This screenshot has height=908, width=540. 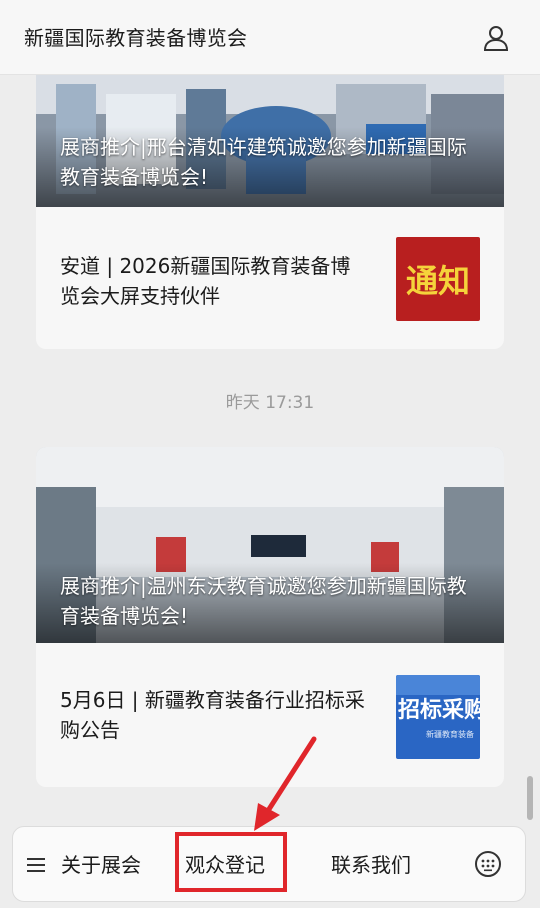 What do you see at coordinates (101, 865) in the screenshot?
I see `nav-about-button: 关于展会` at bounding box center [101, 865].